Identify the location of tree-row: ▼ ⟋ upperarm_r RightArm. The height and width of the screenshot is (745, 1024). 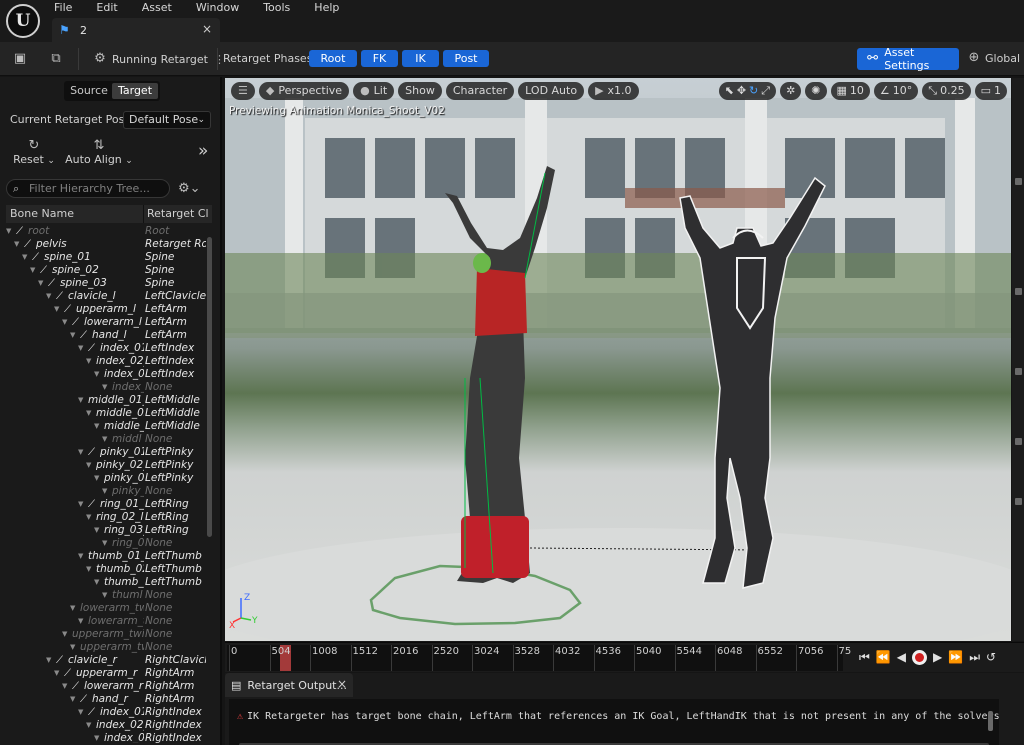
(106, 673).